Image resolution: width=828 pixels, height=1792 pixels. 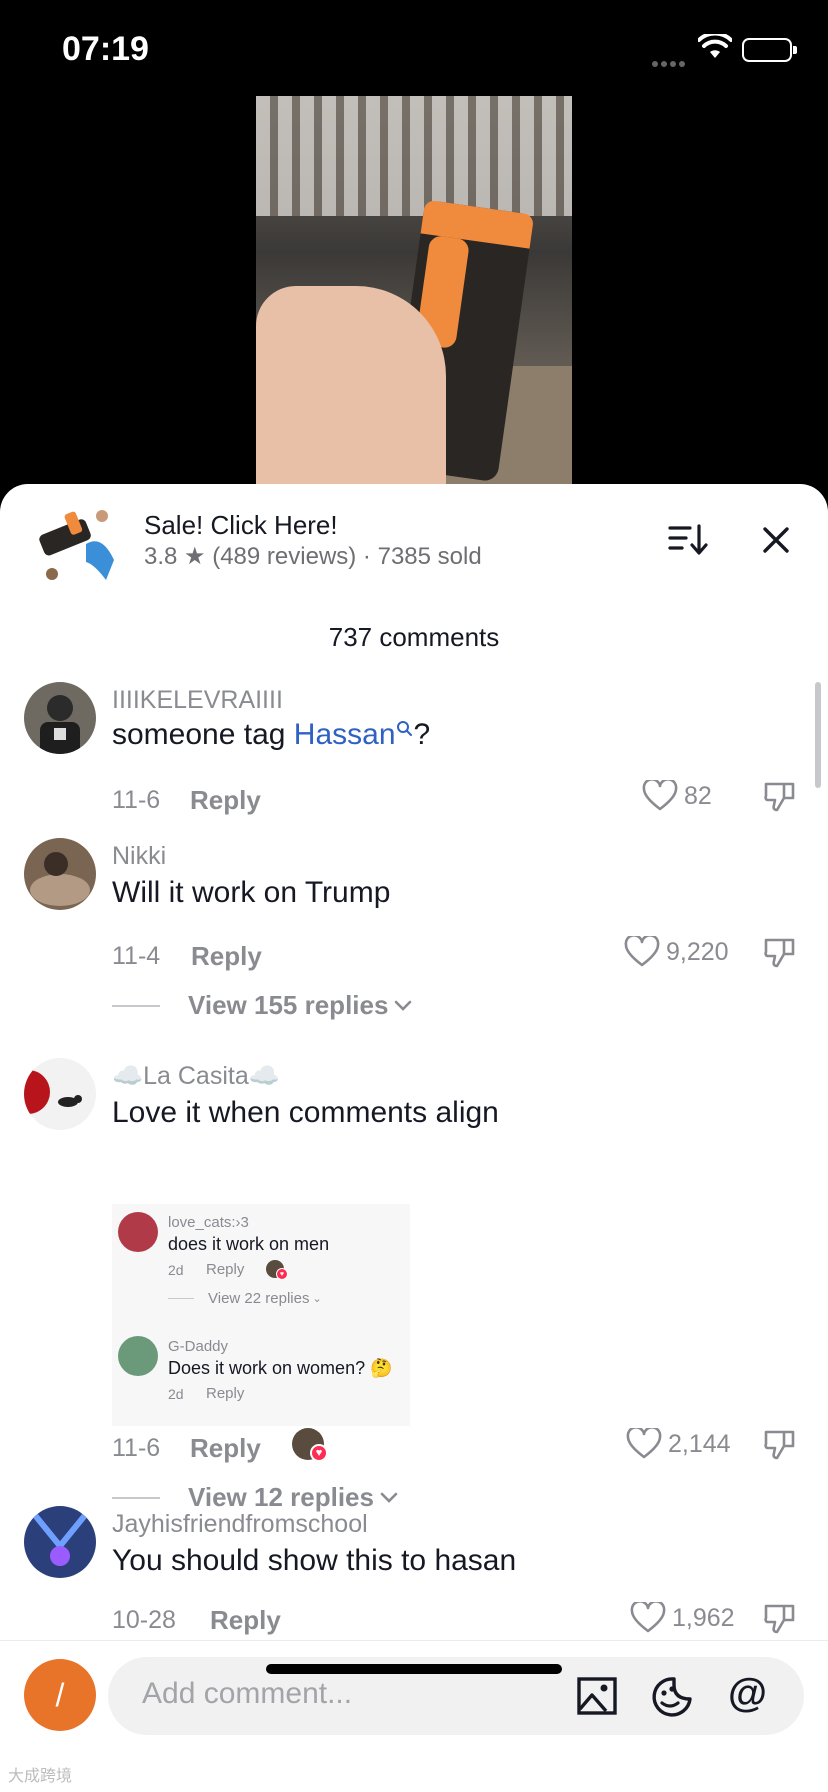 I want to click on battery-icon, so click(x=769, y=50).